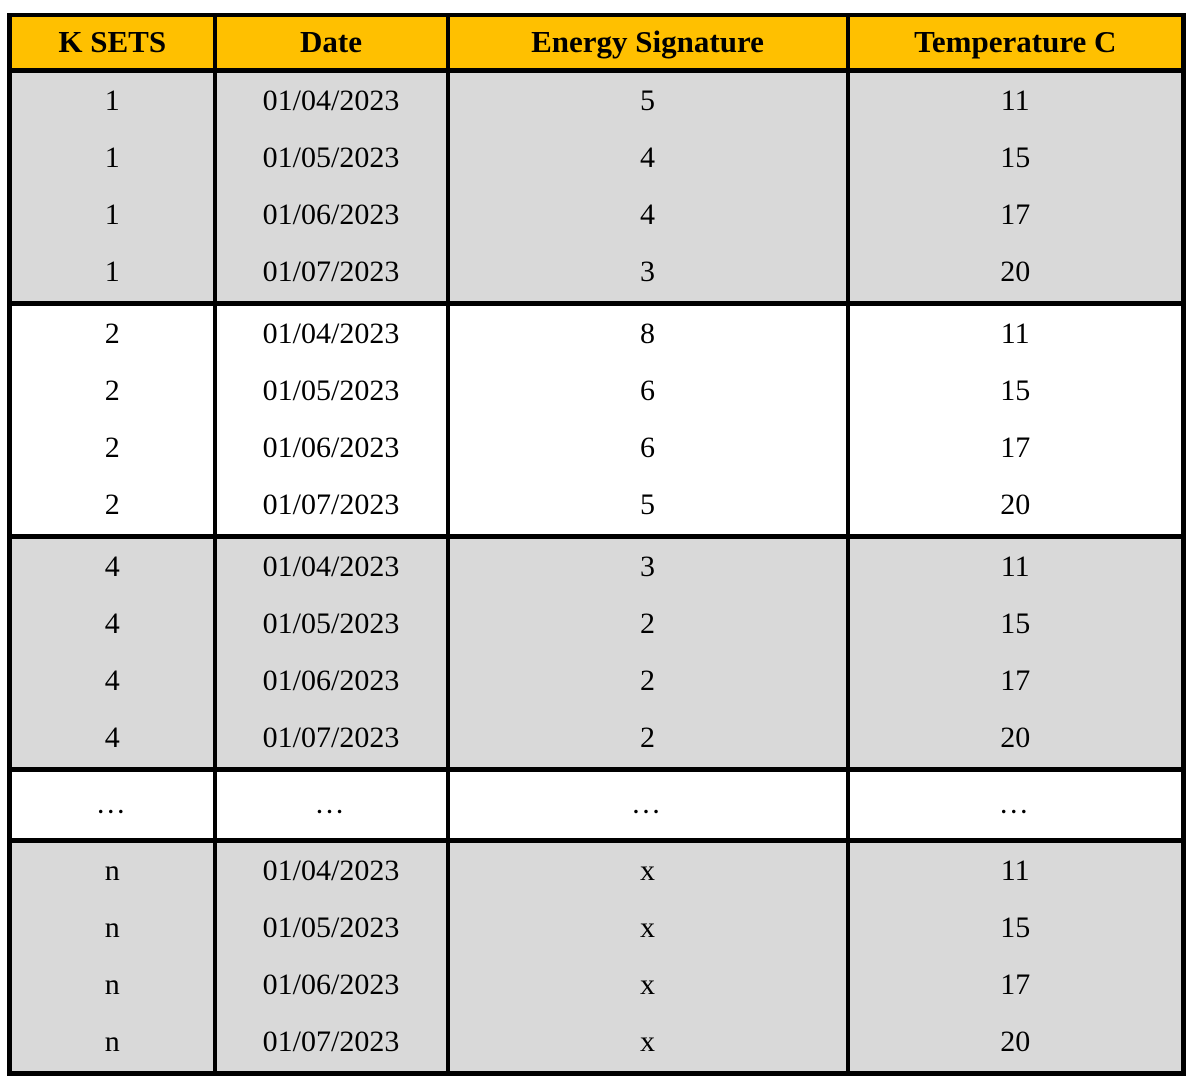 This screenshot has height=1076, width=1193. I want to click on table-row: 2 01/06/2023 6 17, so click(596, 448).